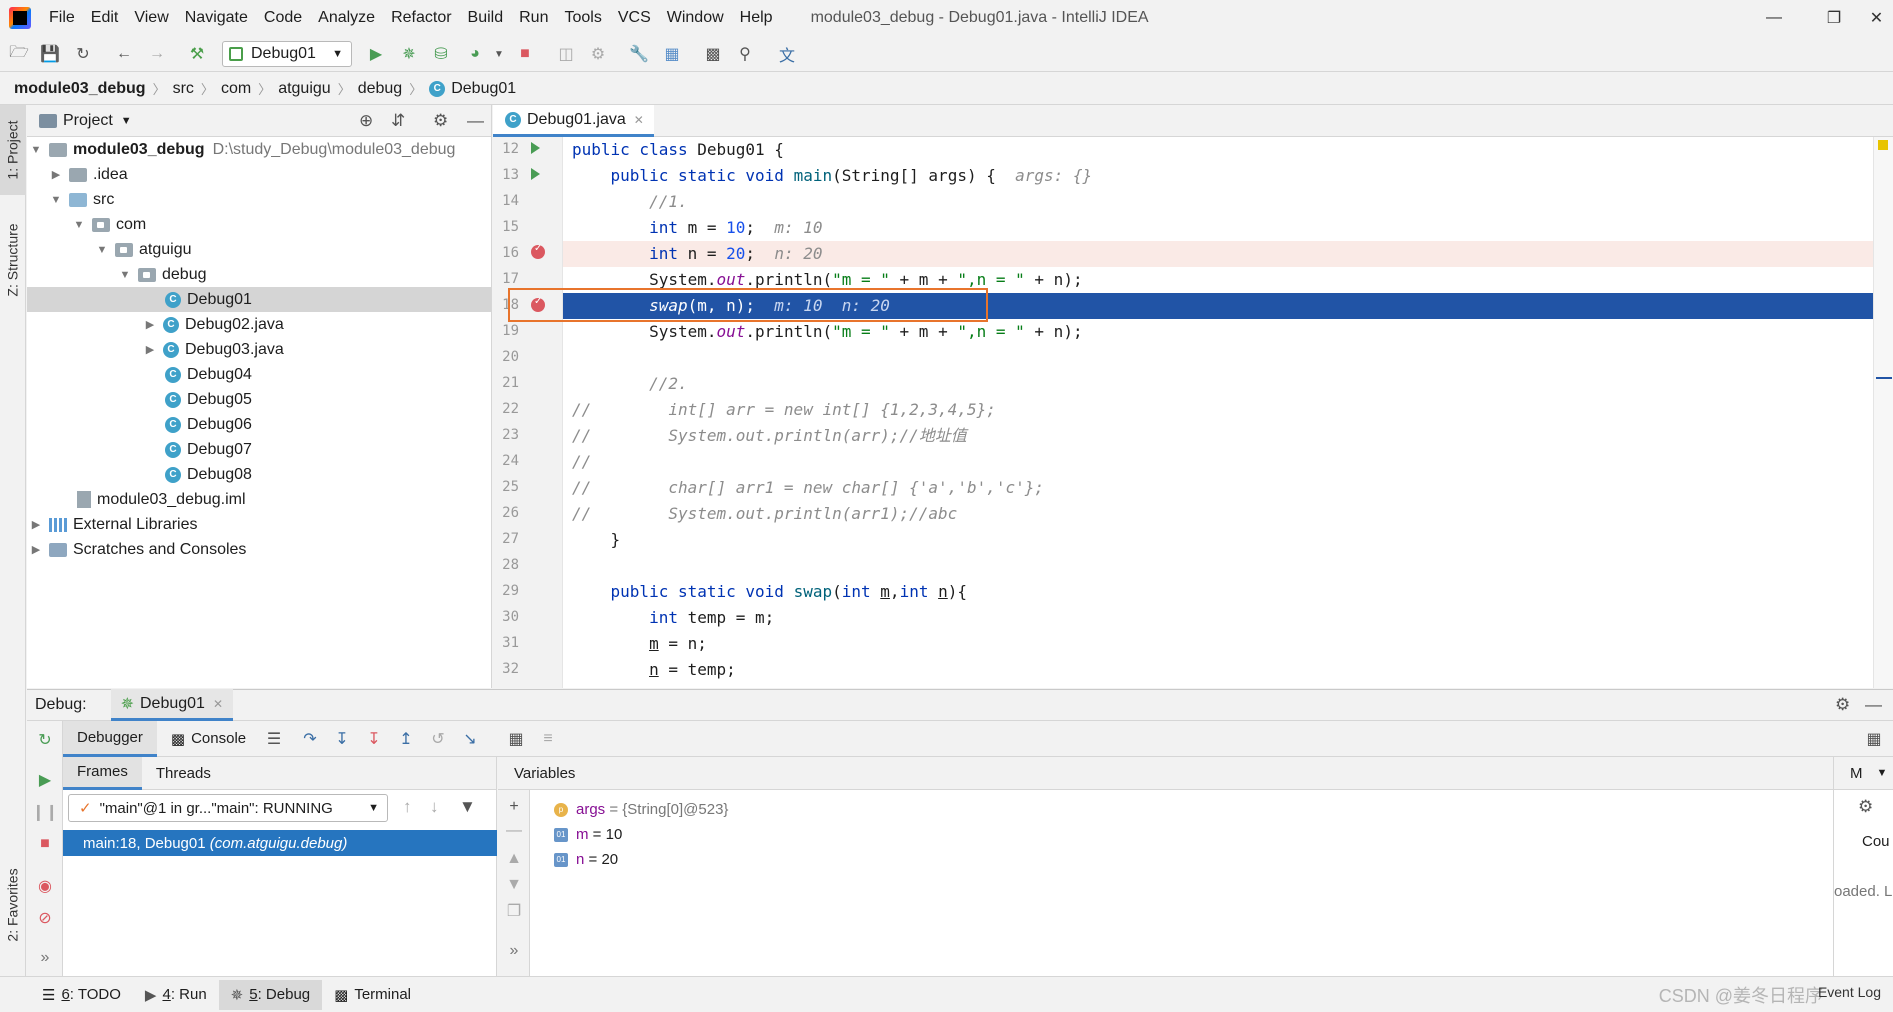 Image resolution: width=1893 pixels, height=1012 pixels. I want to click on save-icon: 💾, so click(50, 54).